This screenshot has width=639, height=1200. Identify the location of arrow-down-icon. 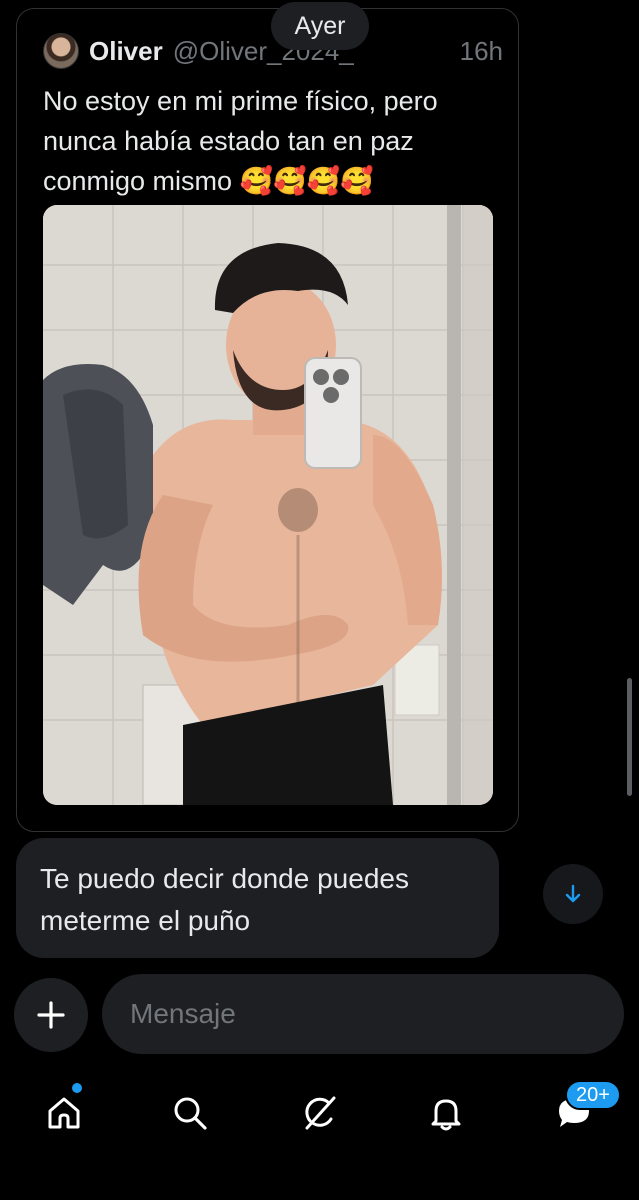
(573, 893).